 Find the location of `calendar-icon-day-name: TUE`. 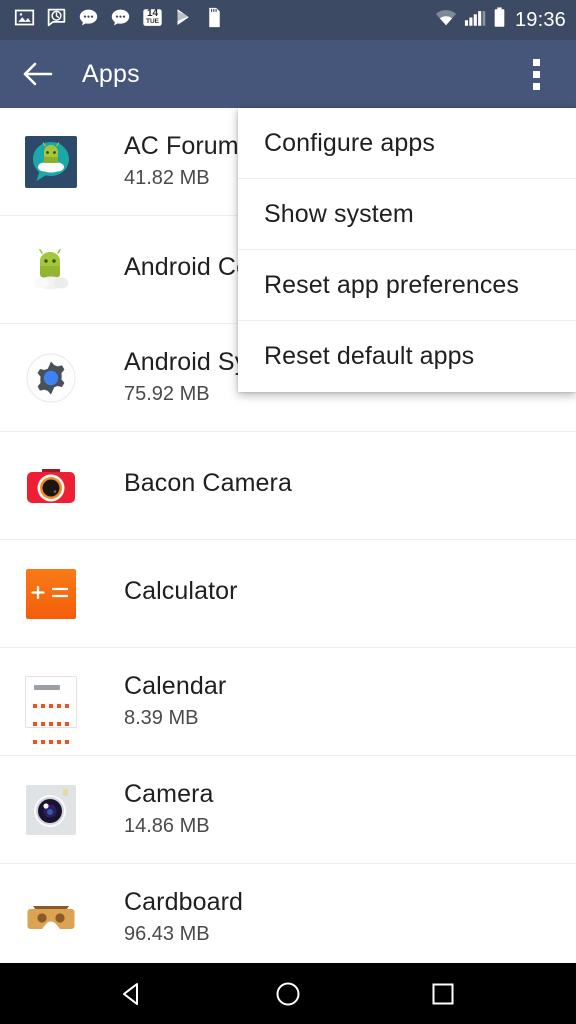

calendar-icon-day-name: TUE is located at coordinates (152, 22).